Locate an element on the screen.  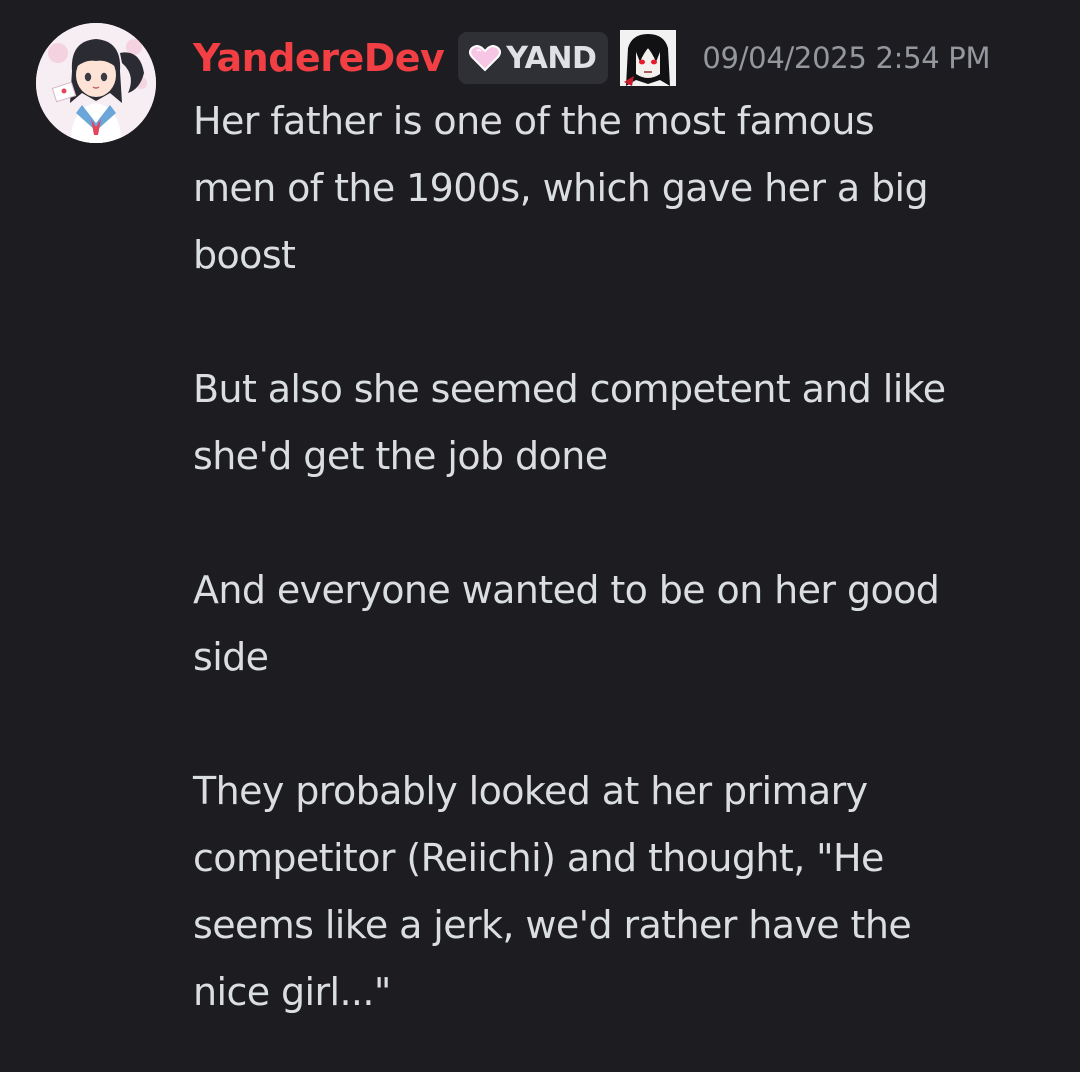
text-line: Her father is one of the most famous is located at coordinates (534, 121).